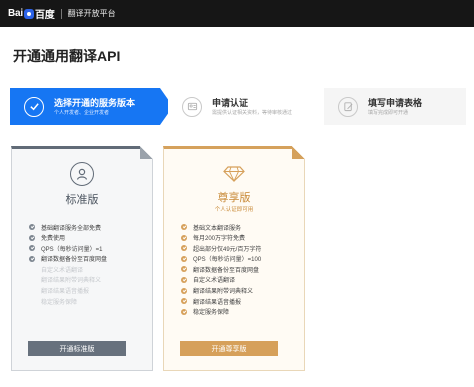  Describe the element at coordinates (82, 174) in the screenshot. I see `user-icon` at that location.